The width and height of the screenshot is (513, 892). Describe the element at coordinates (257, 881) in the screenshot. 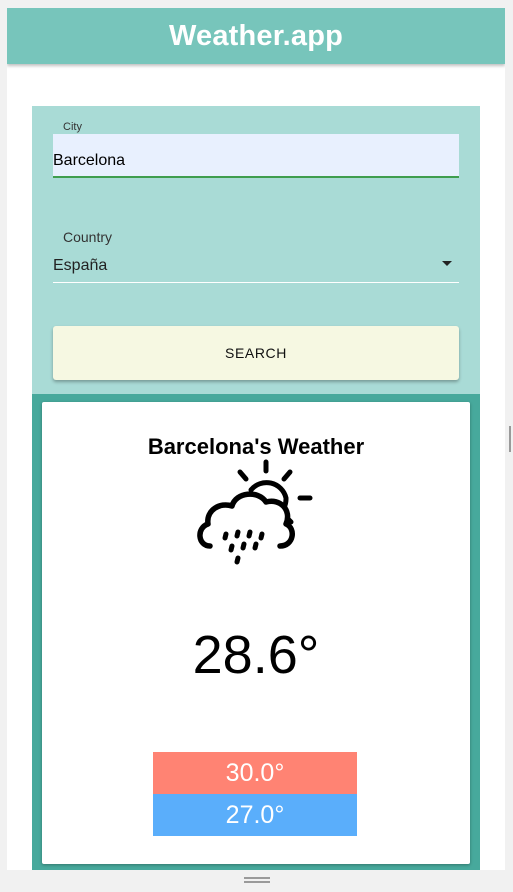

I see `resize-handle` at that location.